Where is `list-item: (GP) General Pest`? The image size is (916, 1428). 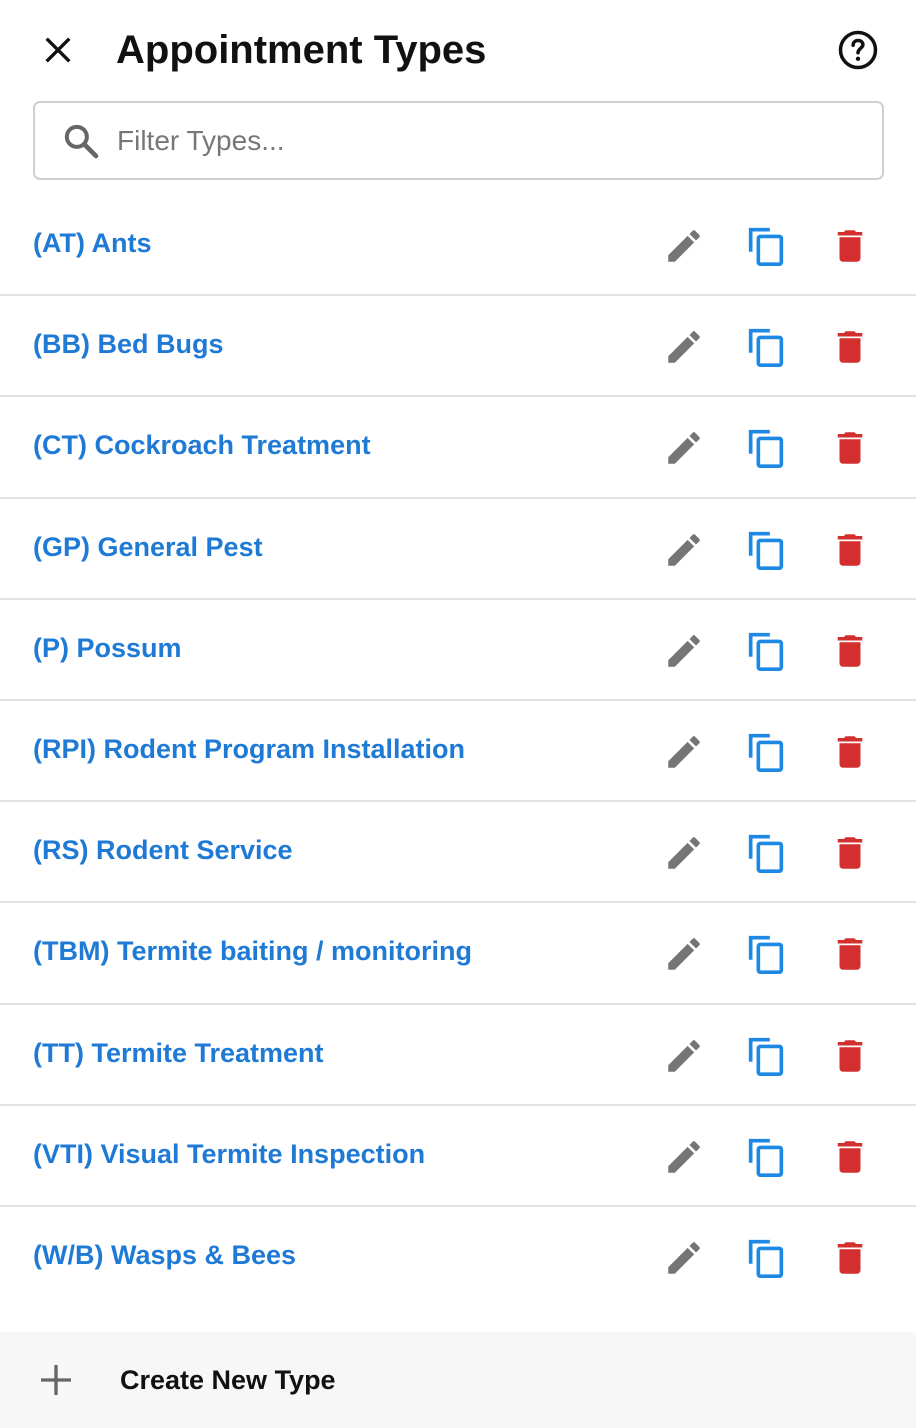
list-item: (GP) General Pest is located at coordinates (458, 549).